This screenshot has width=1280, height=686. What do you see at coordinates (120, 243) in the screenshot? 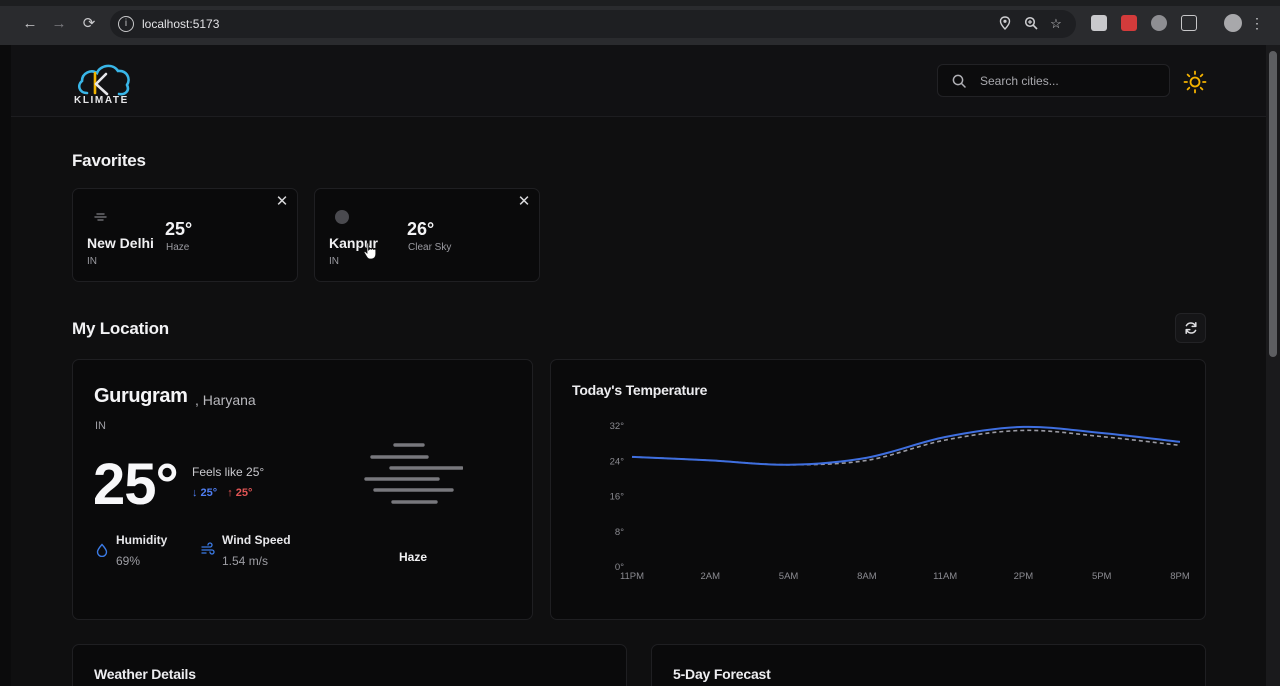
I see `favorite-city-name: New Delhi` at bounding box center [120, 243].